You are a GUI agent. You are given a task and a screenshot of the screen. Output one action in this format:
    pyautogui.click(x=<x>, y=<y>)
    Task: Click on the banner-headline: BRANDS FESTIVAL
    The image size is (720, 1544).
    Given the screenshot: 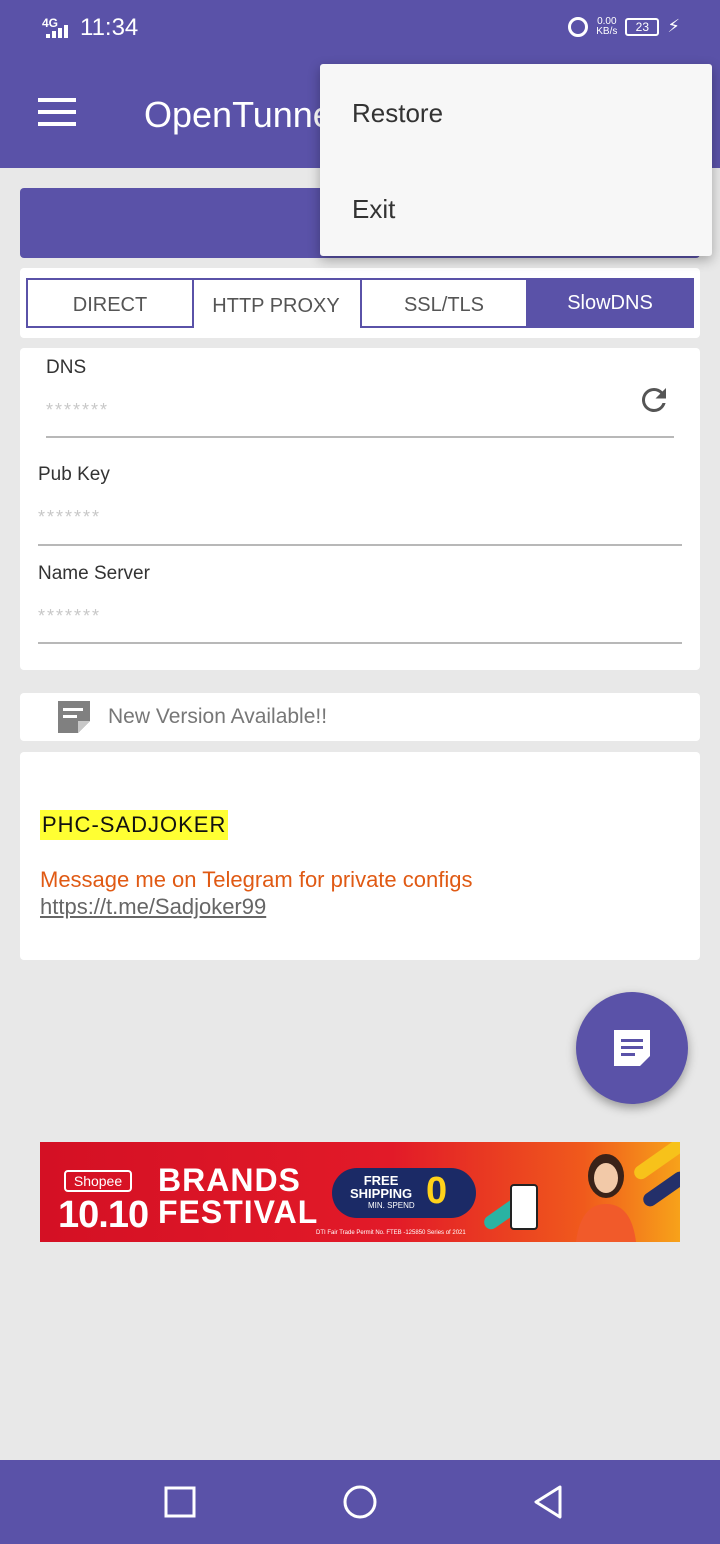 What is the action you would take?
    pyautogui.click(x=238, y=1196)
    